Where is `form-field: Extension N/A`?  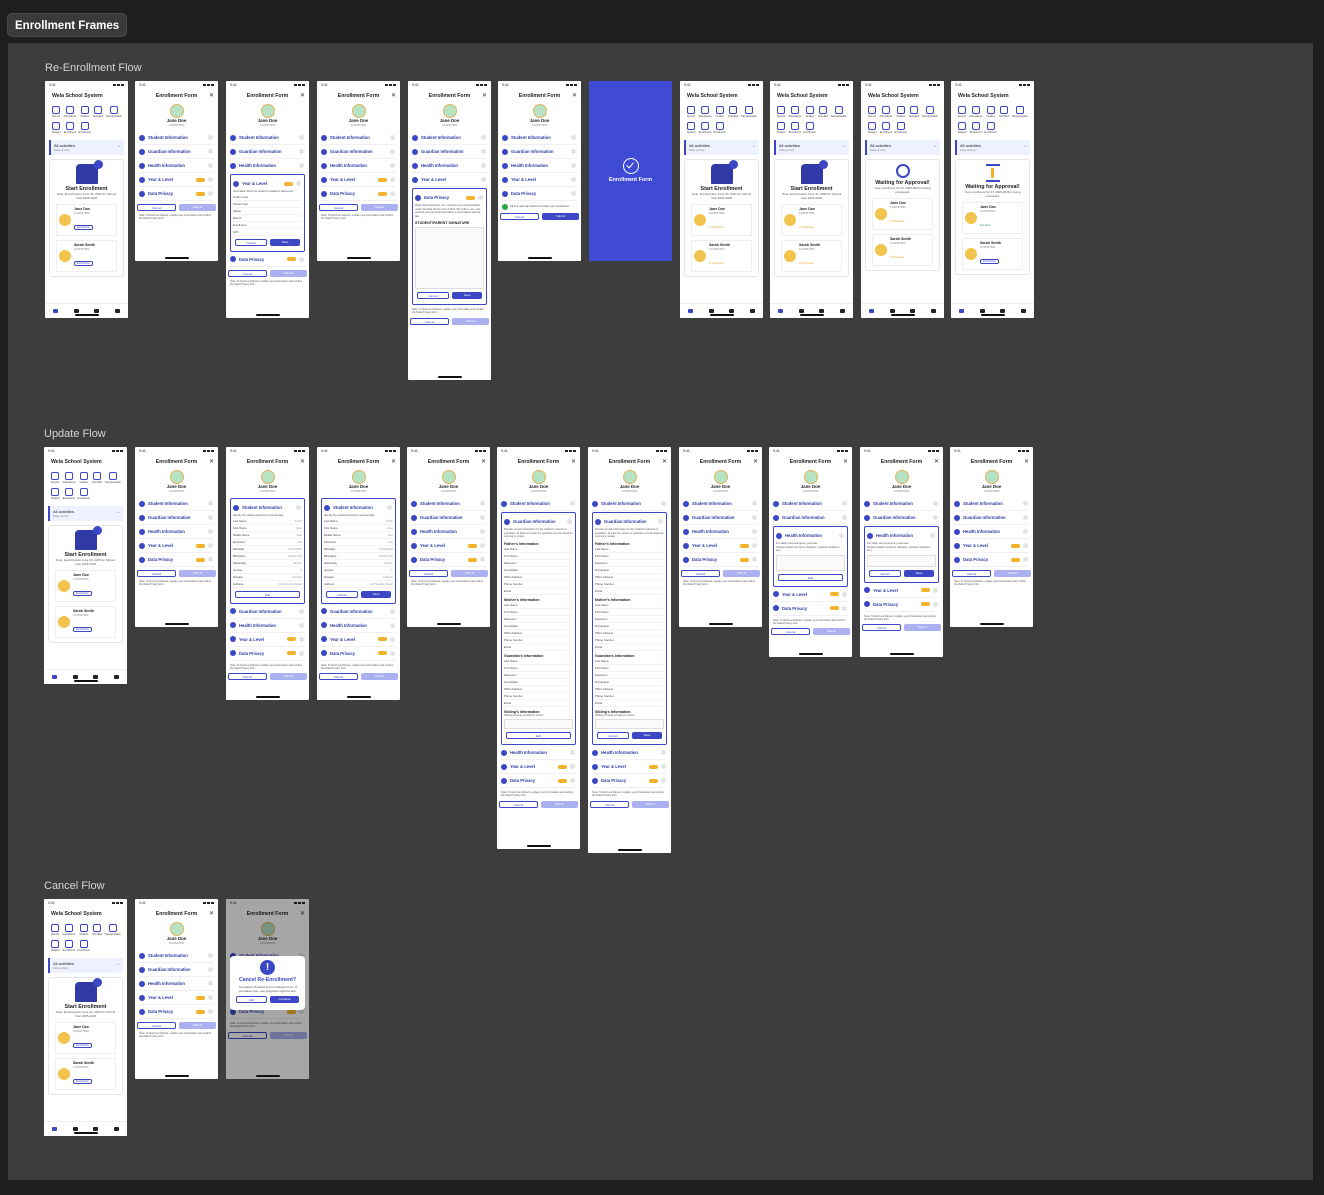
form-field: Extension N/A is located at coordinates (267, 542).